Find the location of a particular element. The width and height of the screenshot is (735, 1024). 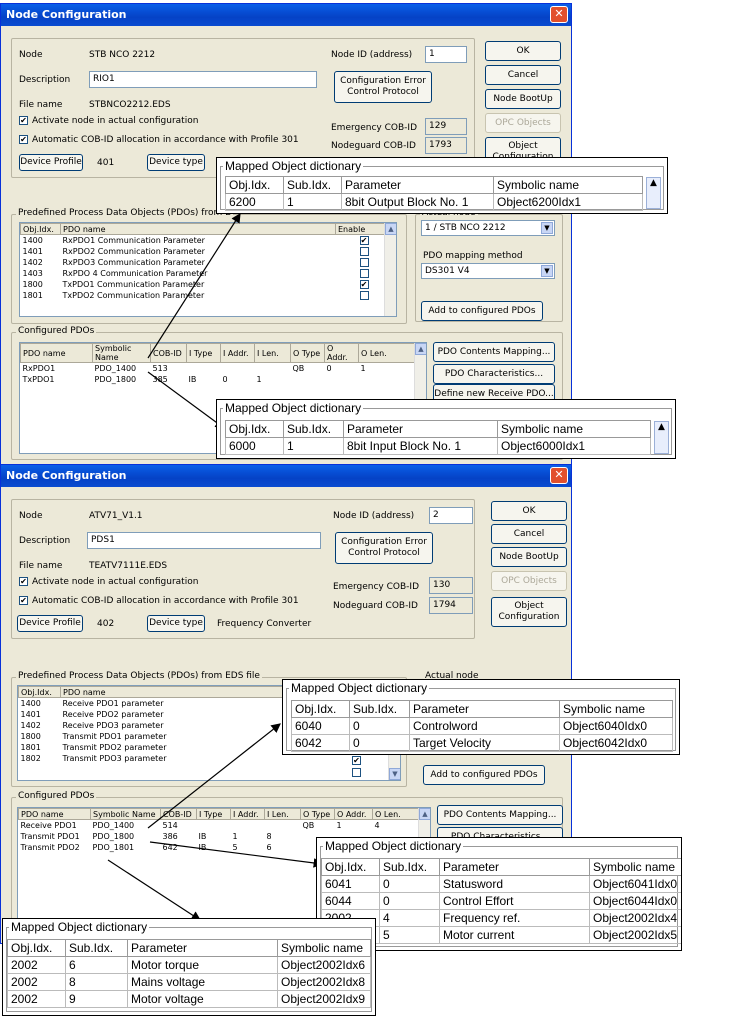

table-row: RxPDO1 PDO_1400 513 QB 0 1 is located at coordinates (223, 368).